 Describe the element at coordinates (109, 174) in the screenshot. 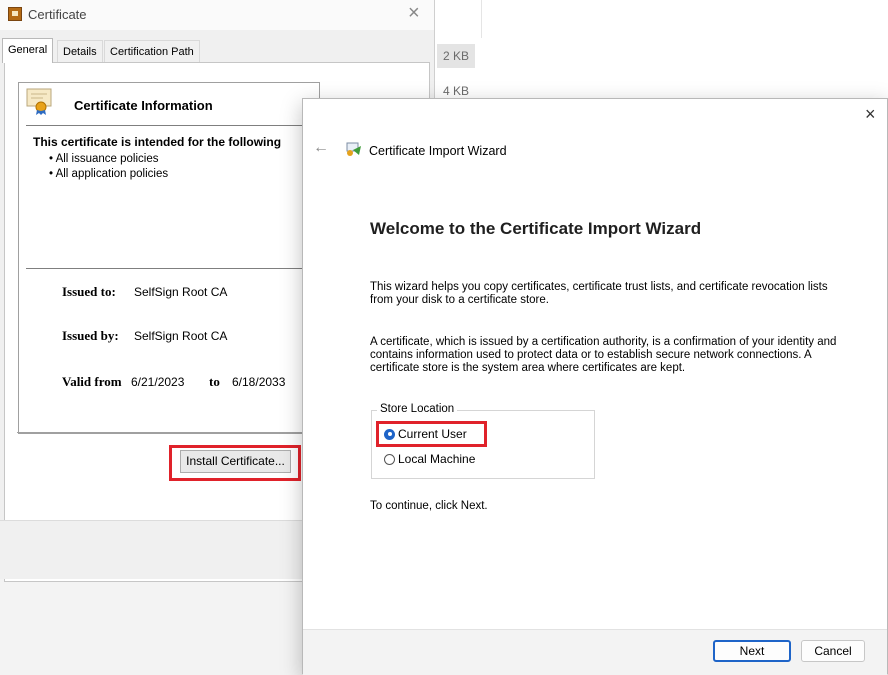

I see `policy-item: • All application policies` at that location.